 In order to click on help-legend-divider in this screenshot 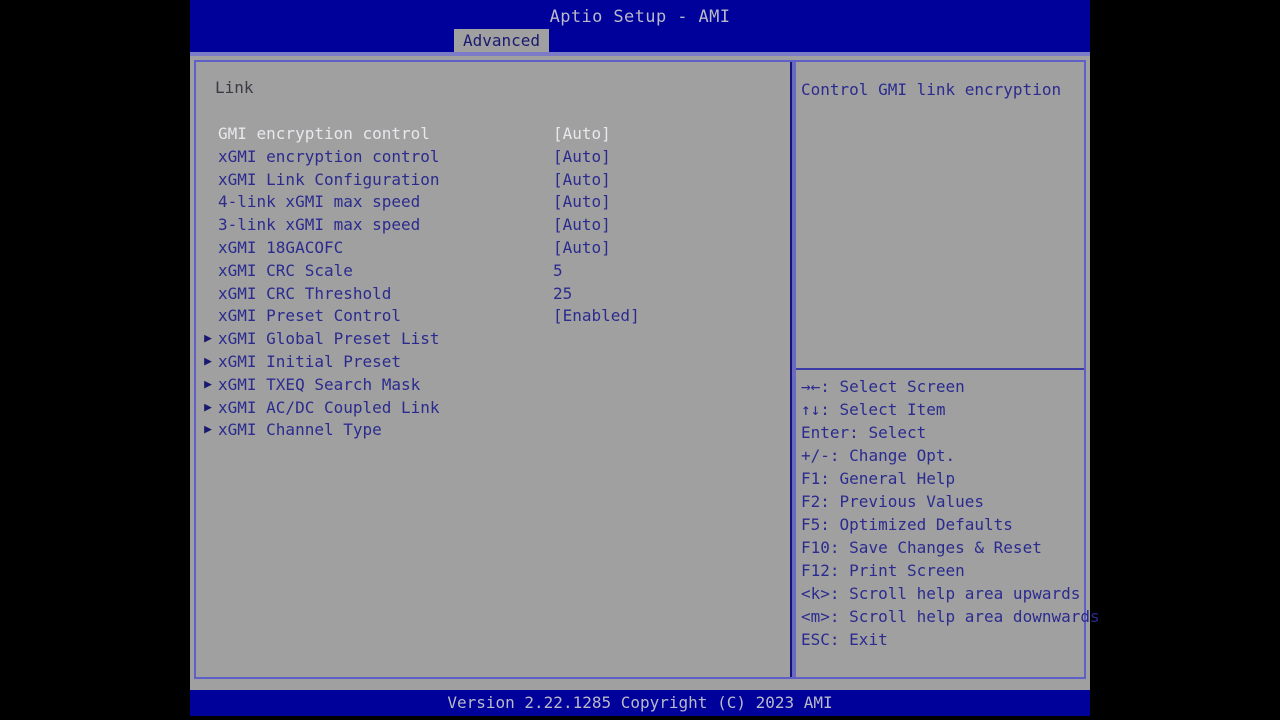, I will do `click(940, 369)`.